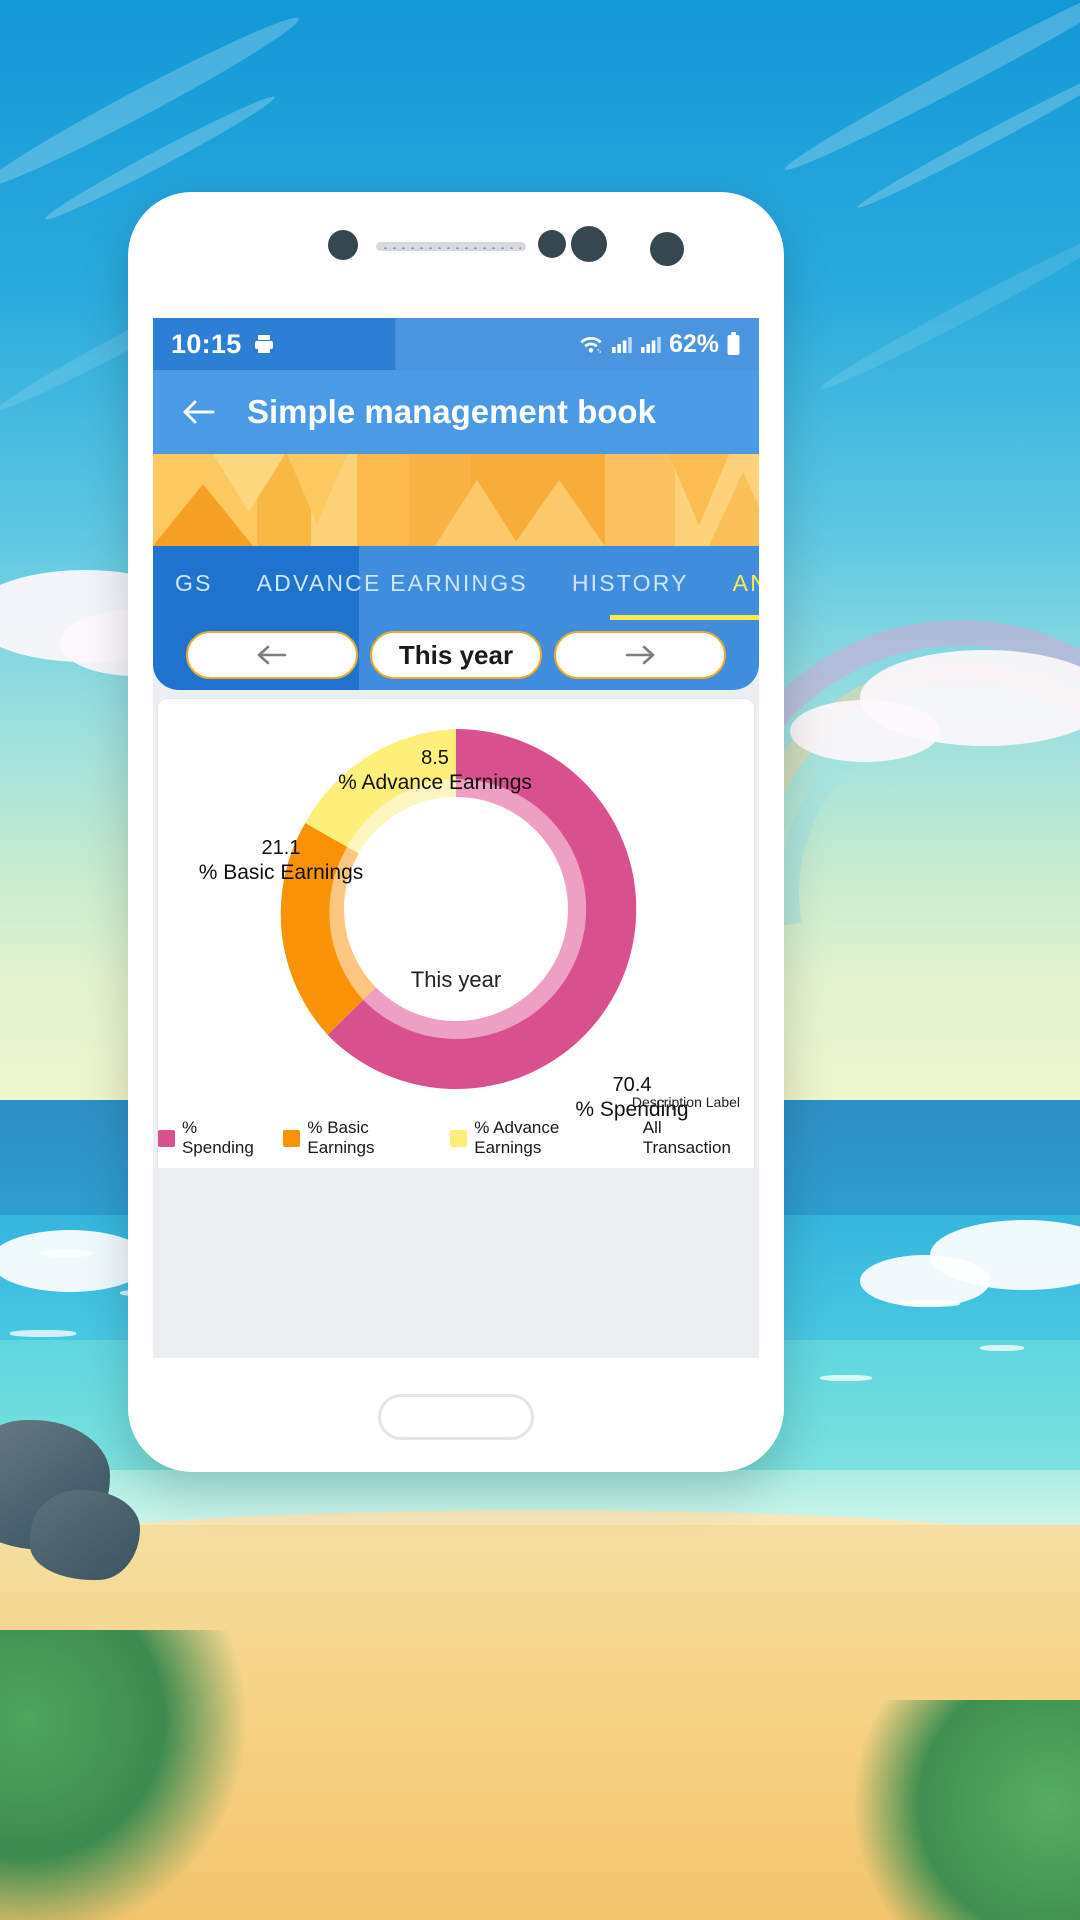 The image size is (1080, 1920). What do you see at coordinates (343, 245) in the screenshot?
I see `front-camera-icon` at bounding box center [343, 245].